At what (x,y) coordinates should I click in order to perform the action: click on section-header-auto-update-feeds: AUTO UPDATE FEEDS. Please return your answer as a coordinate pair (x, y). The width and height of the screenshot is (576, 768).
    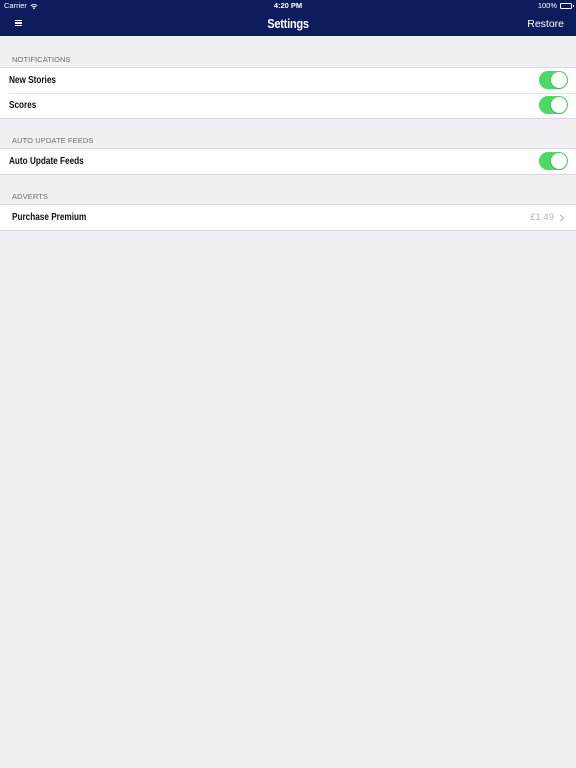
    Looking at the image, I should click on (53, 140).